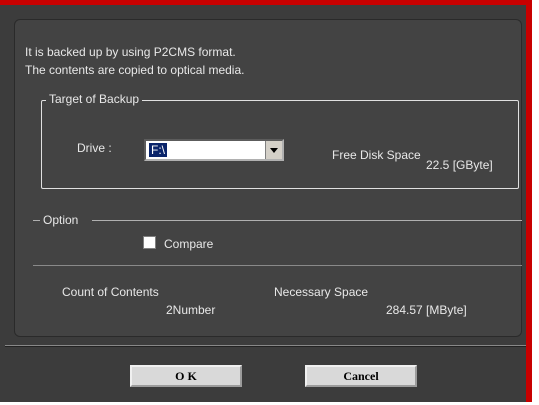 The width and height of the screenshot is (539, 405). Describe the element at coordinates (149, 242) in the screenshot. I see `compare-checkbox` at that location.